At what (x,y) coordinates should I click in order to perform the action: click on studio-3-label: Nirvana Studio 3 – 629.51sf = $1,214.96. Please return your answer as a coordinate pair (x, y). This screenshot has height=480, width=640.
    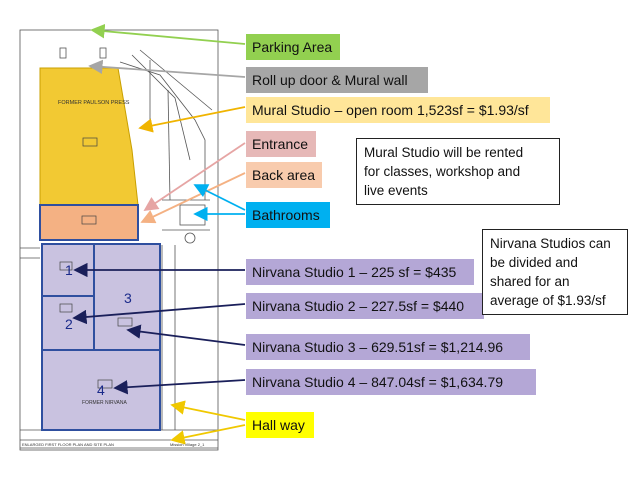
    Looking at the image, I should click on (388, 347).